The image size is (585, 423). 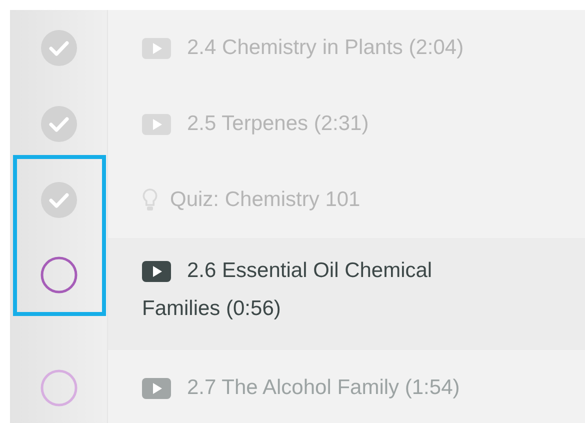 I want to click on lesson-title: 2.4 Chemistry in Plants (2:04), so click(x=325, y=48).